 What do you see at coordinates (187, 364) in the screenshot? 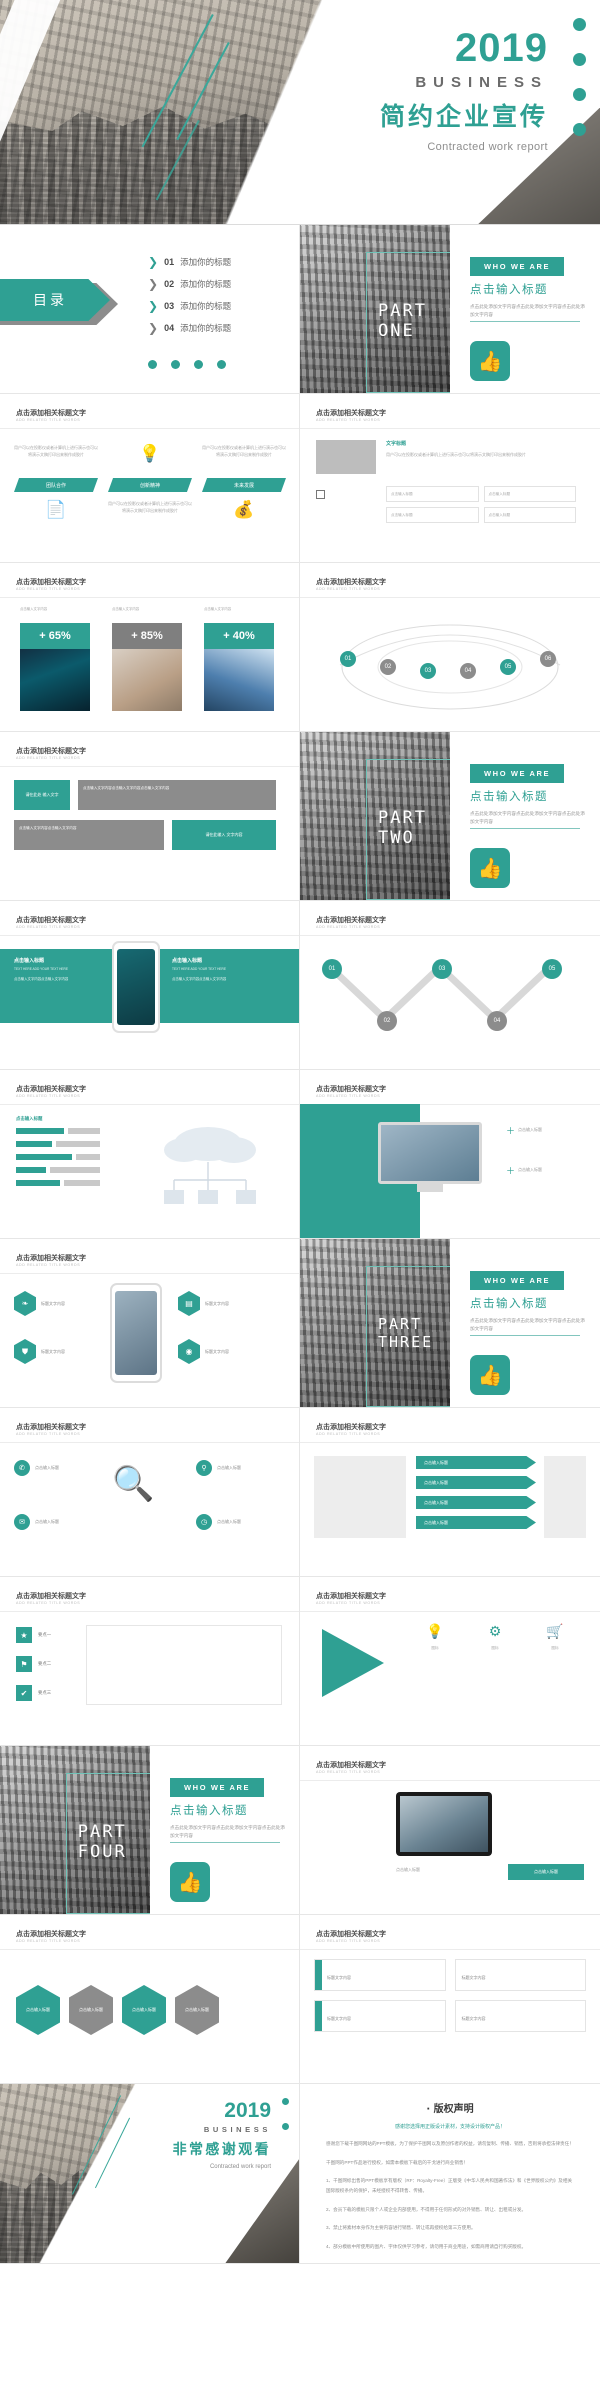
I see `contents-dot-row` at bounding box center [187, 364].